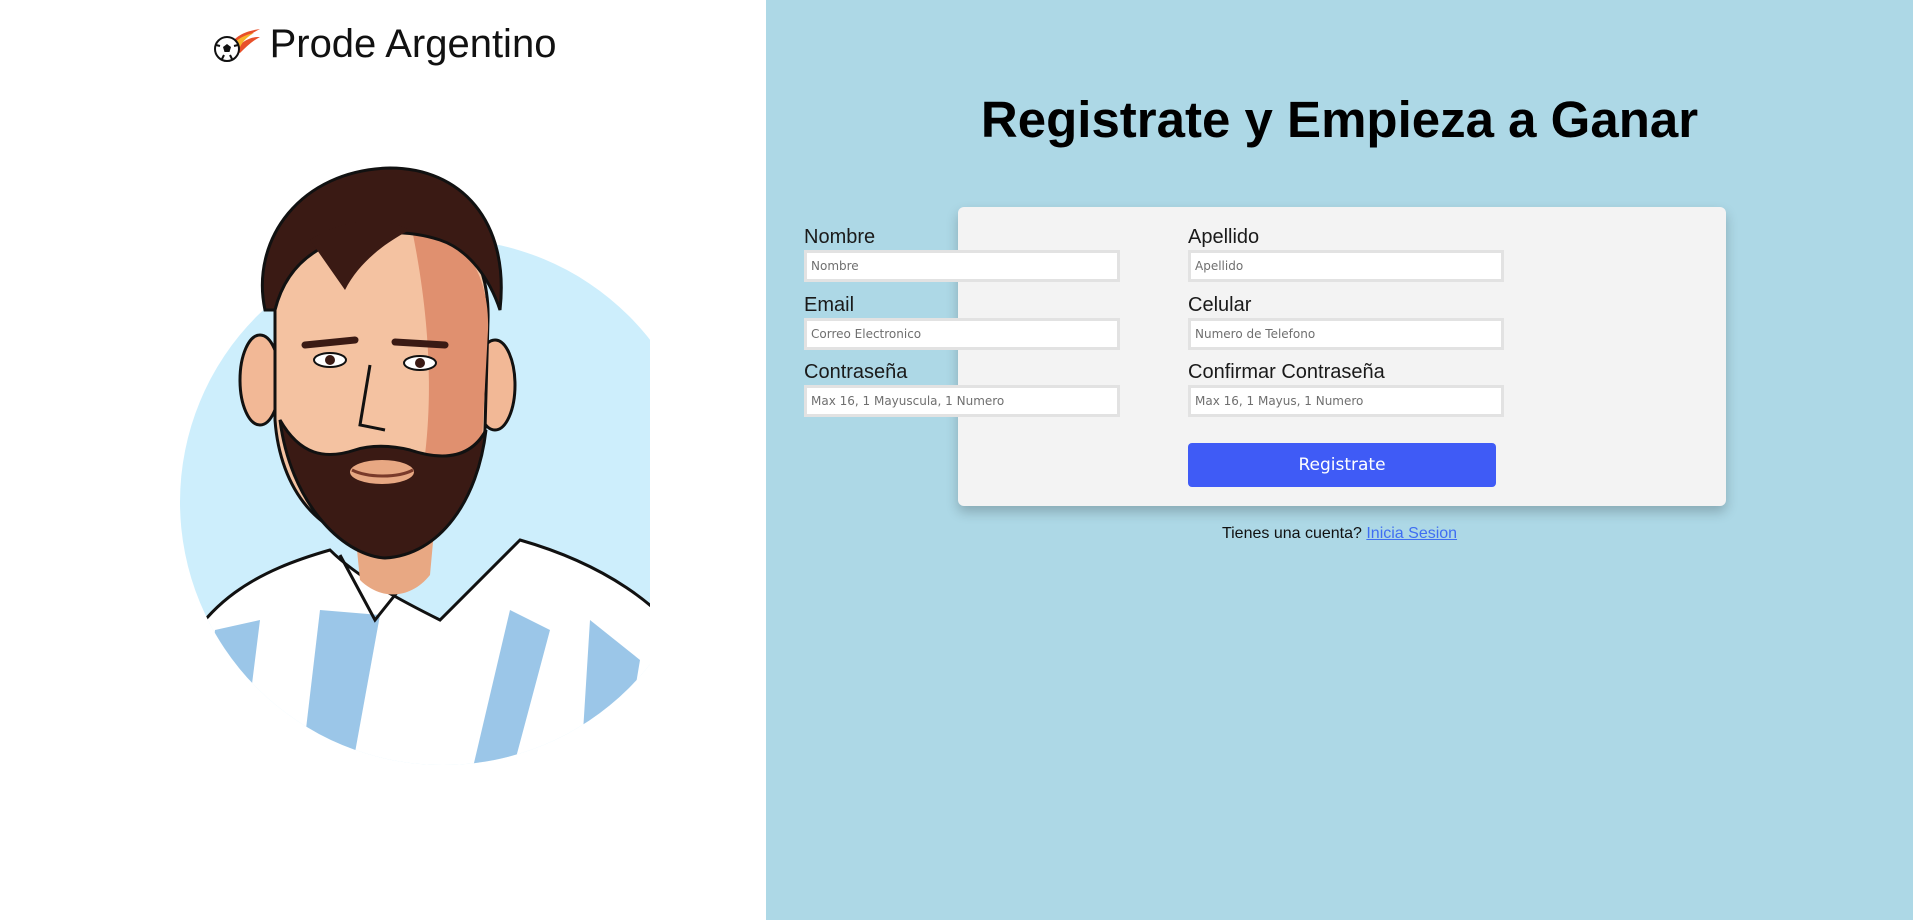  I want to click on password-label: Contraseña, so click(856, 372).